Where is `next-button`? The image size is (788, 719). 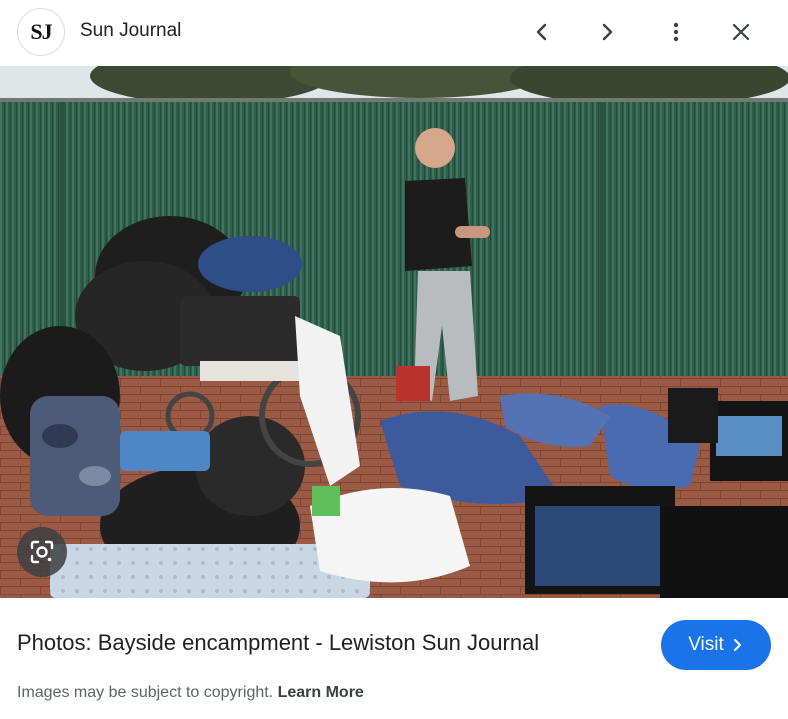
next-button is located at coordinates (607, 32).